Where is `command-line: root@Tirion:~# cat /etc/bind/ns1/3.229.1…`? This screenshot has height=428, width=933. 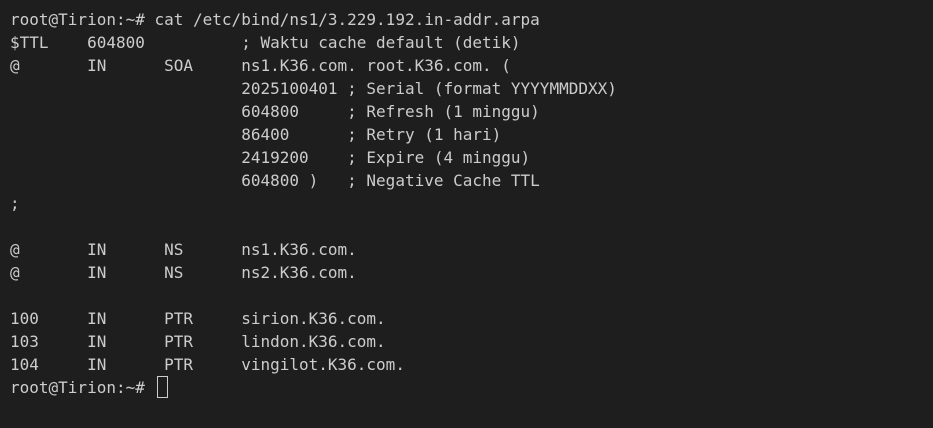
command-line: root@Tirion:~# cat /etc/bind/ns1/3.229.1… is located at coordinates (275, 19).